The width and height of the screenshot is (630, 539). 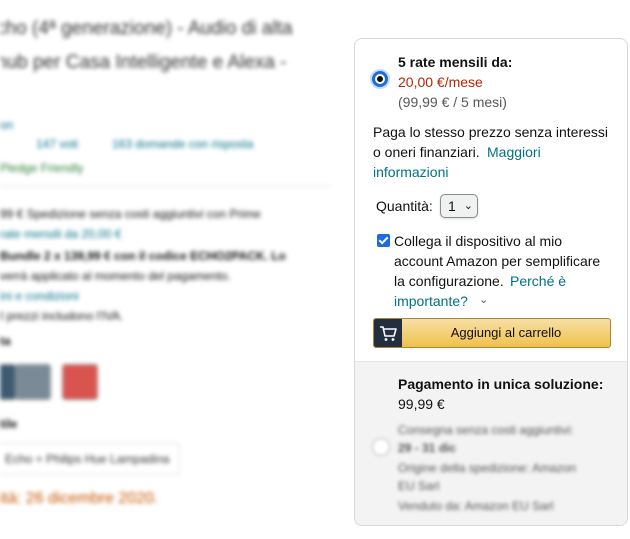 What do you see at coordinates (381, 447) in the screenshot?
I see `single-payment-radio` at bounding box center [381, 447].